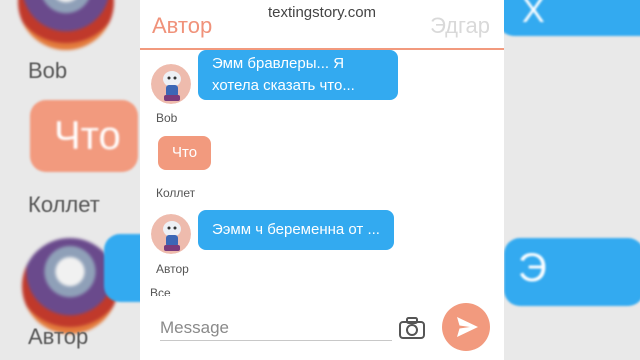  I want to click on message-text-line: Эмм бравлеры... Я, so click(278, 63).